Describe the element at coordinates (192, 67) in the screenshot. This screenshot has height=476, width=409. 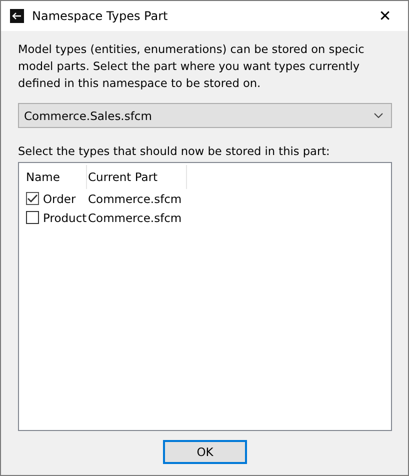
I see `description-text: Model types (entities, enumerations) can be stored on specic model parts. Select the part where you want types currently defined in this namespace to be stored on.` at that location.